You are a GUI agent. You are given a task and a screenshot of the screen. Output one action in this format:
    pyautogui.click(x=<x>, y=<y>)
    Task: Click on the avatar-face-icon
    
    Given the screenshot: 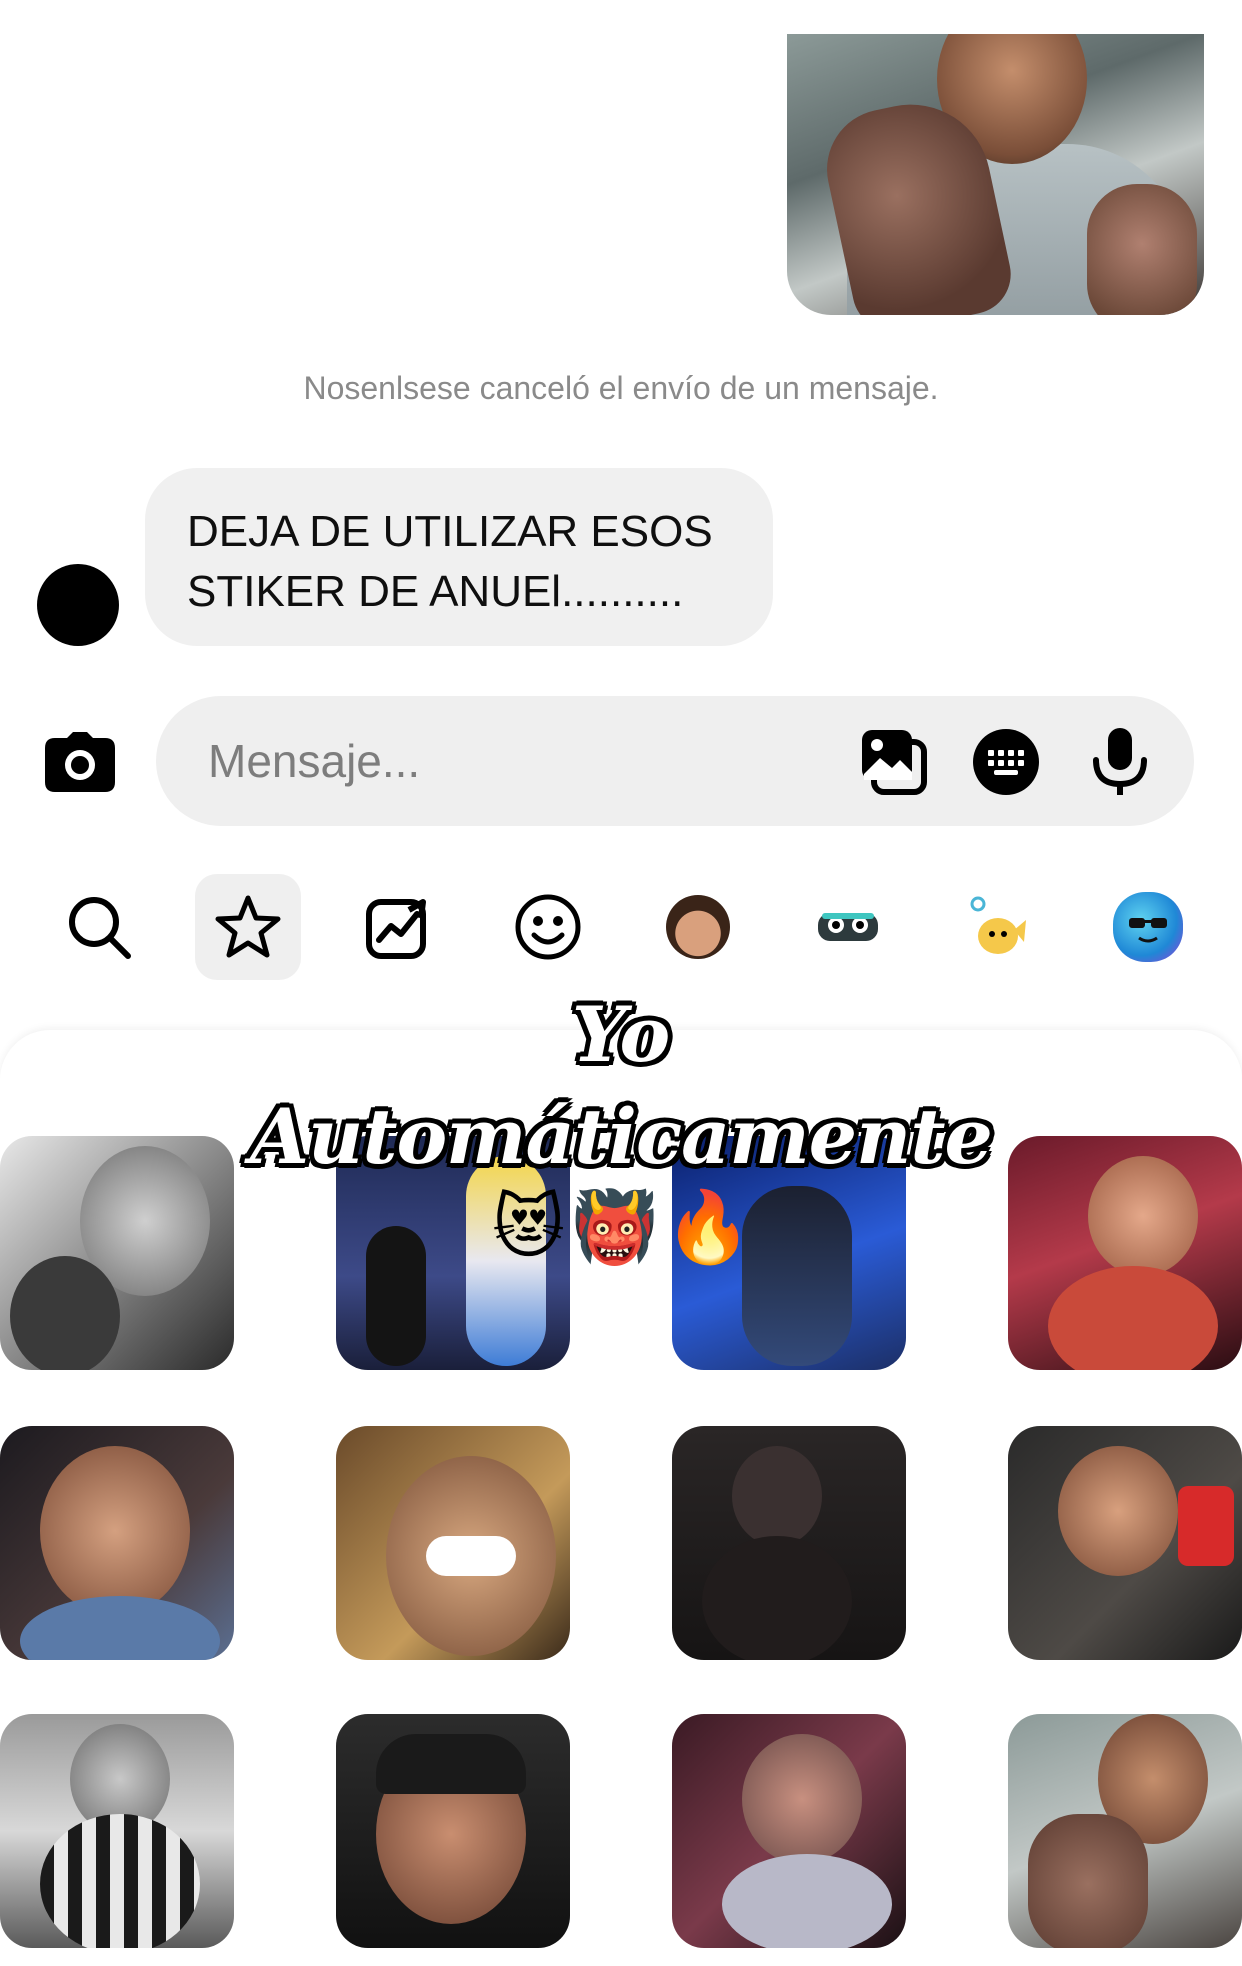 What is the action you would take?
    pyautogui.click(x=698, y=927)
    